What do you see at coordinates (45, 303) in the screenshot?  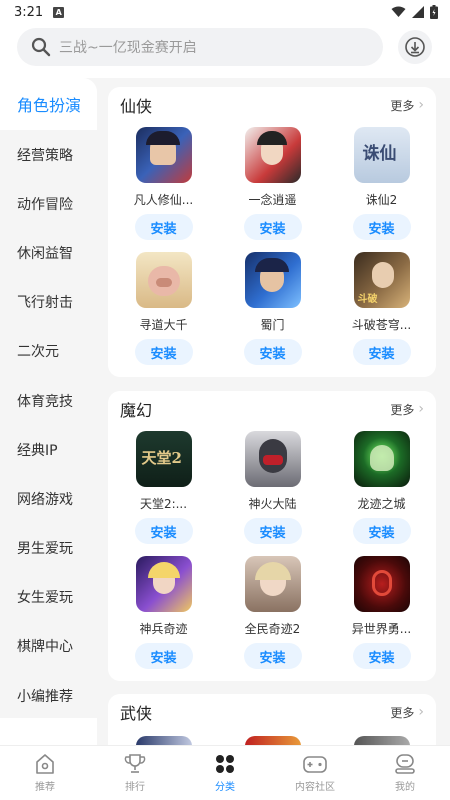 I see `sidebar-item-label: 飞行射击` at bounding box center [45, 303].